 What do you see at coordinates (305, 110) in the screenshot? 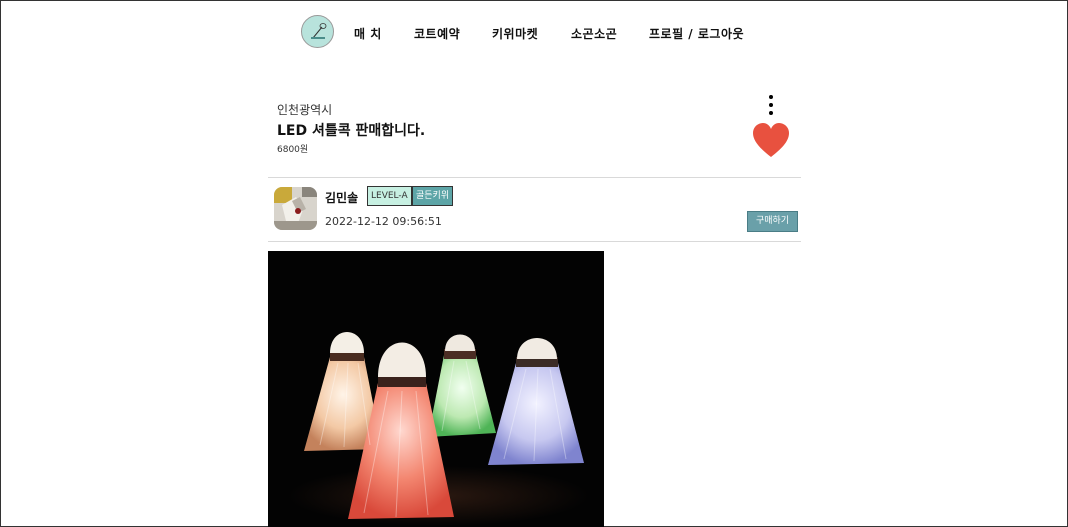
I see `post-region: 인천광역시` at bounding box center [305, 110].